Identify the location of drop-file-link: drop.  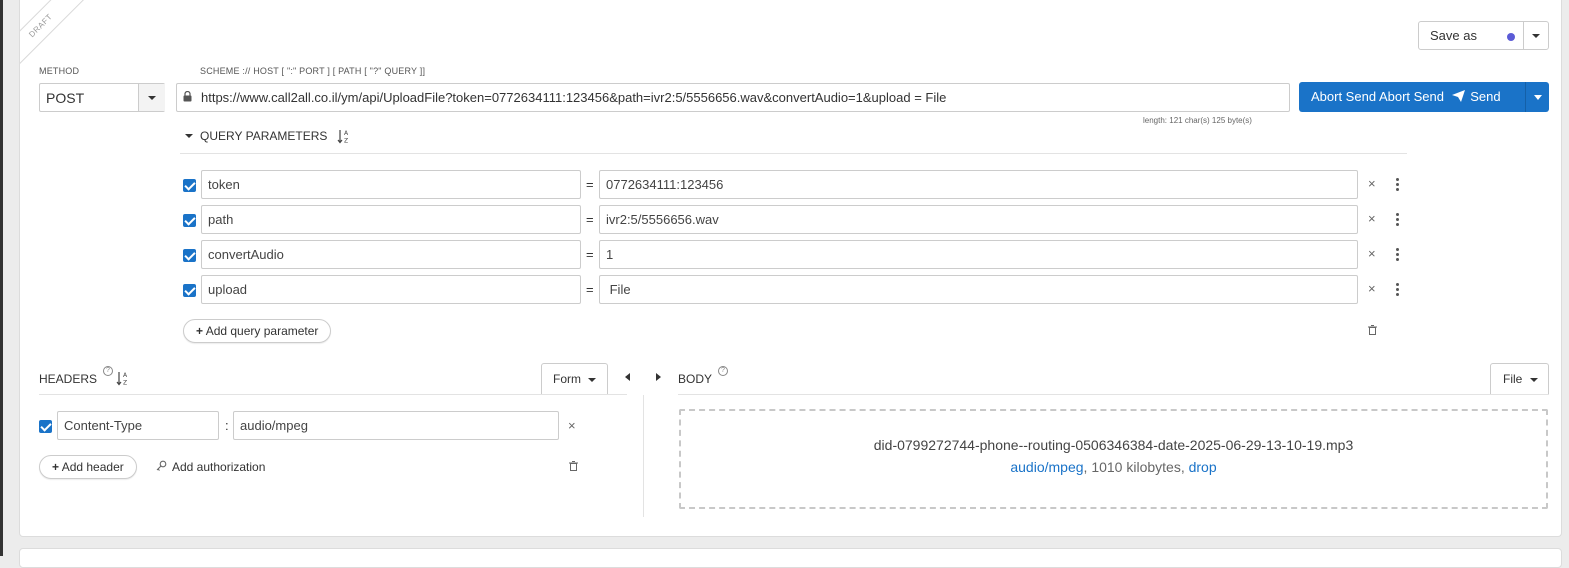
(1203, 467).